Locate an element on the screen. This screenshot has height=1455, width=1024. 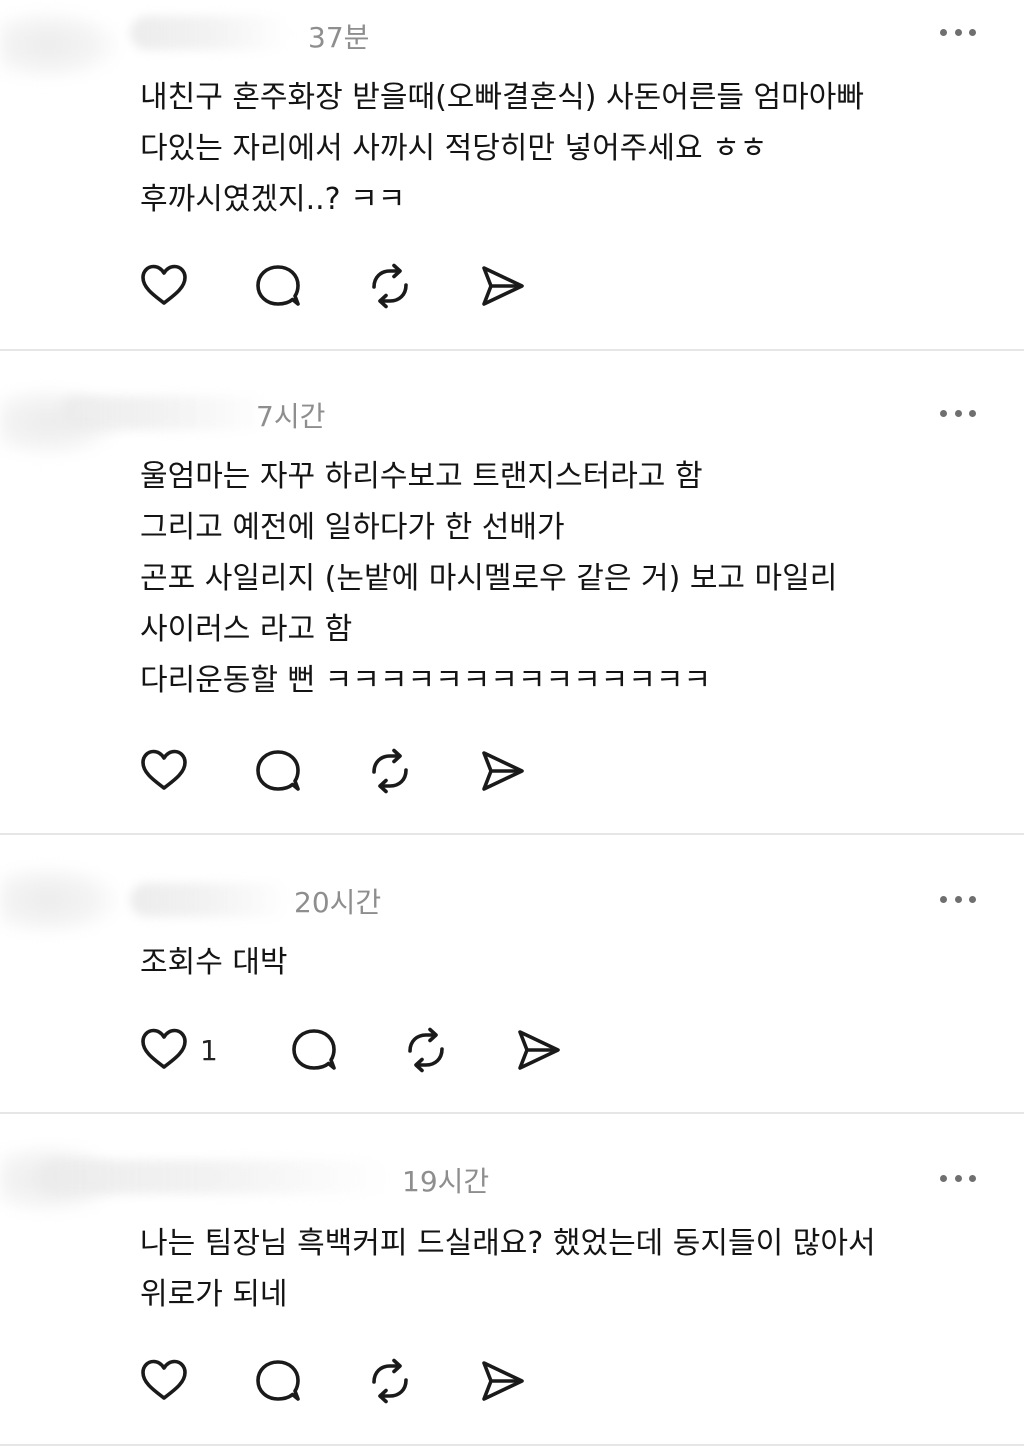
post-text-line: 사이러스 라고 함 is located at coordinates (246, 629).